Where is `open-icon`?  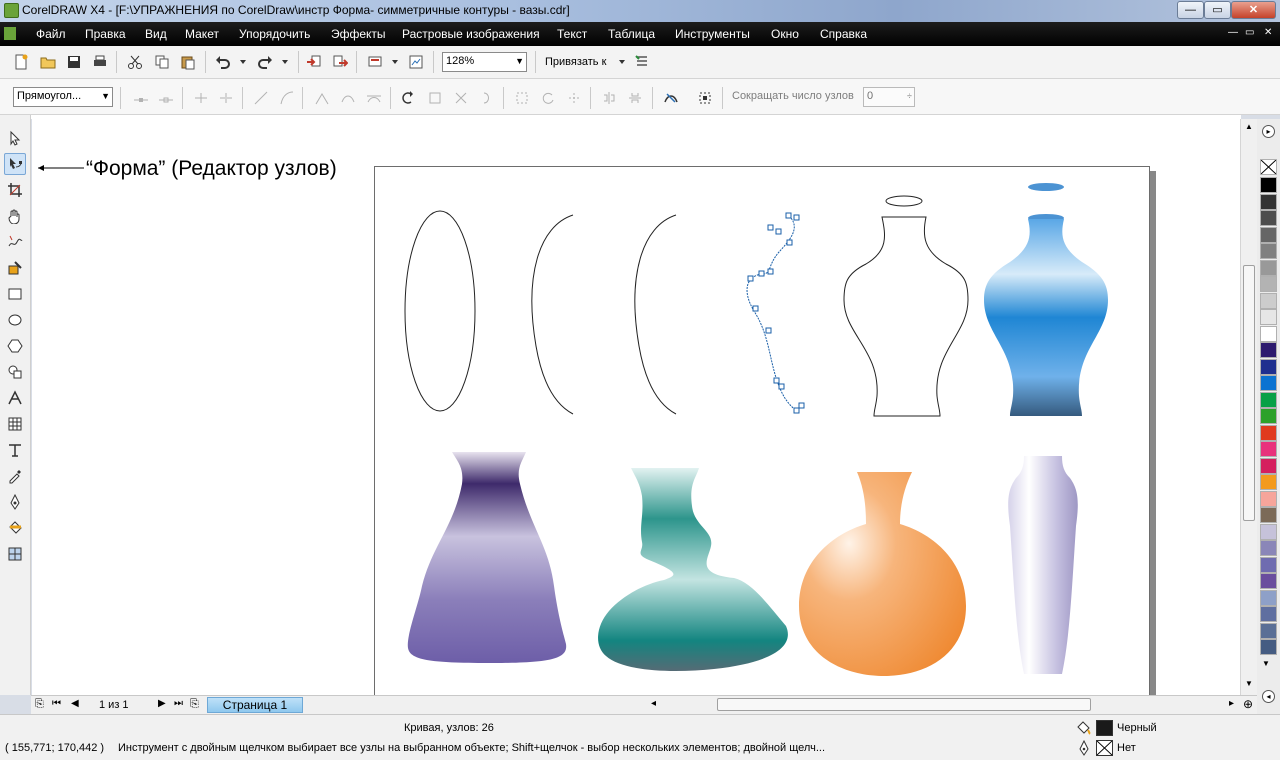
open-icon is located at coordinates (48, 62).